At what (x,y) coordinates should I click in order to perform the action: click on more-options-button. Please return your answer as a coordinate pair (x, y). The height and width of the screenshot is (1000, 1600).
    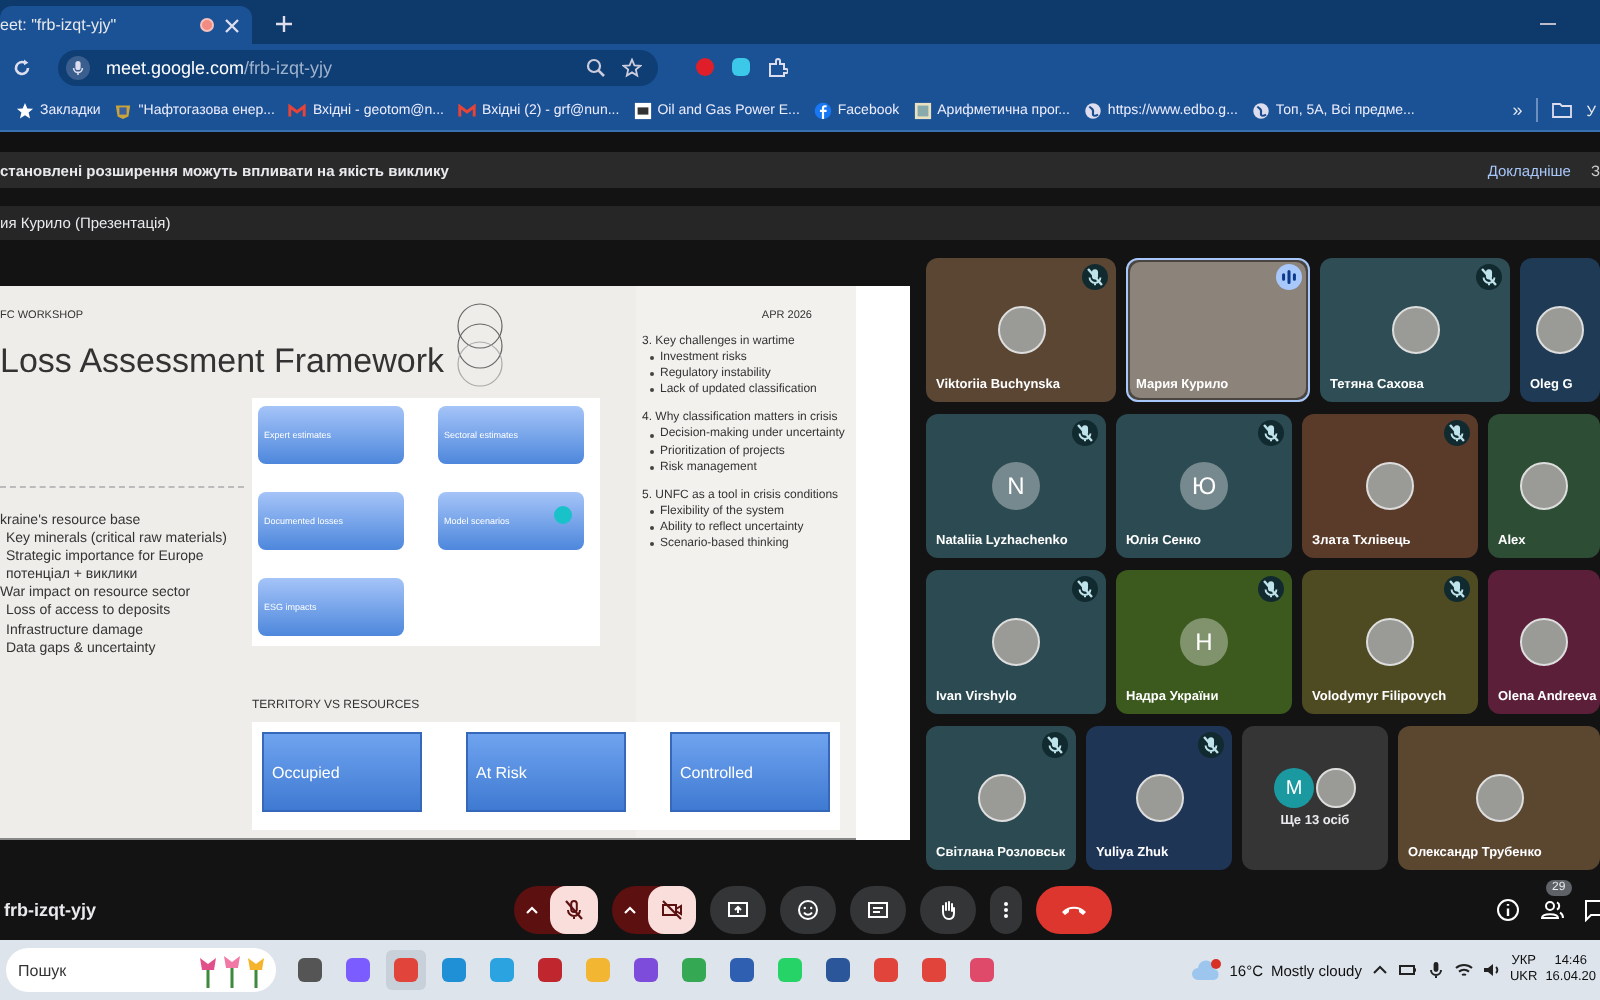
    Looking at the image, I should click on (1006, 910).